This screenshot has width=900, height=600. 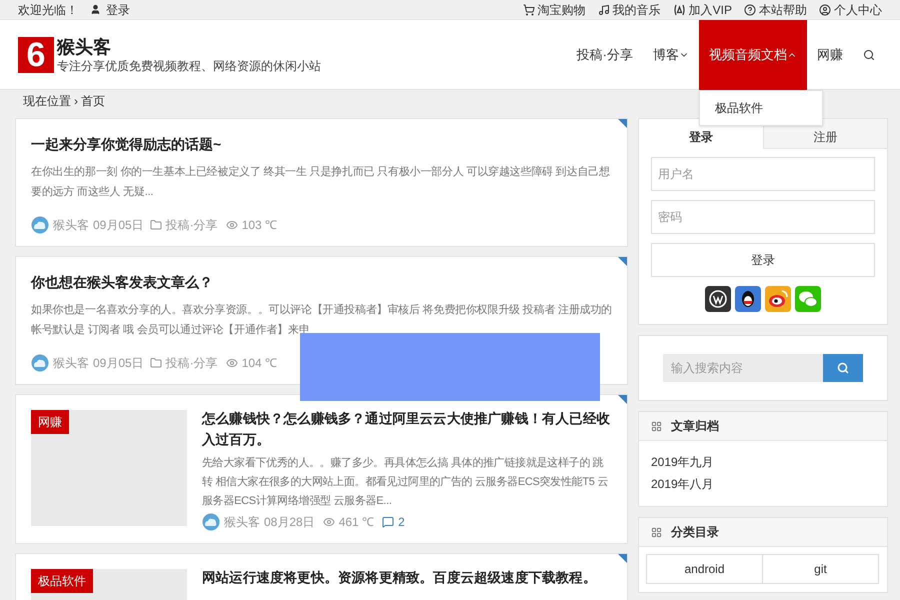 What do you see at coordinates (763, 260) in the screenshot?
I see `login-button: 登录` at bounding box center [763, 260].